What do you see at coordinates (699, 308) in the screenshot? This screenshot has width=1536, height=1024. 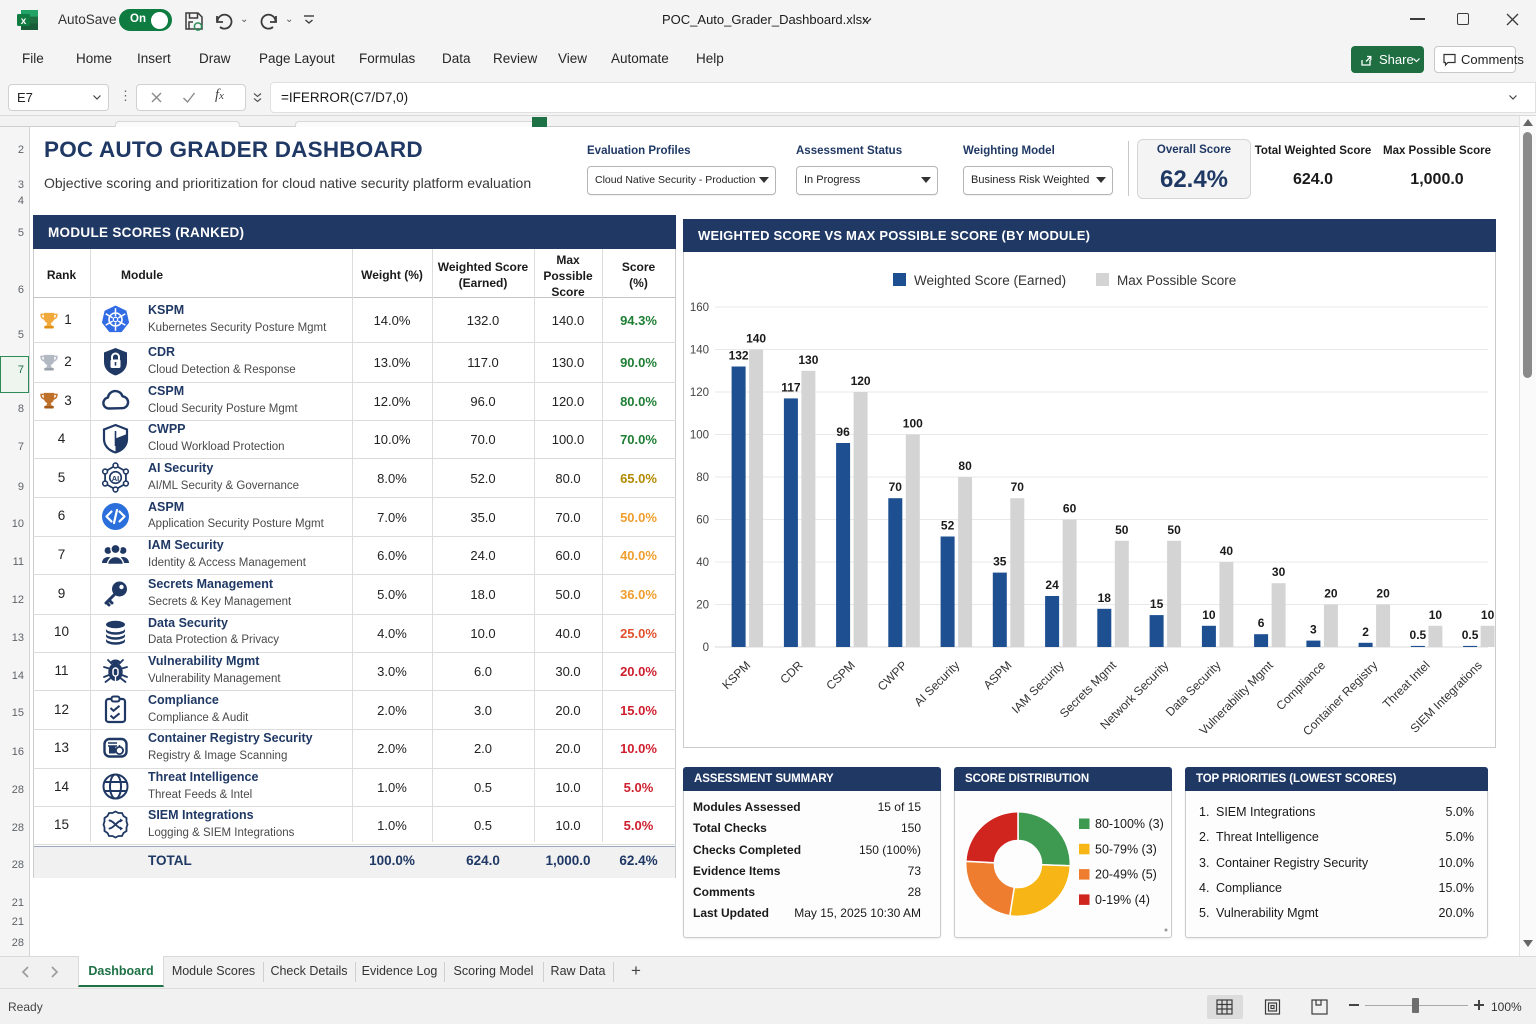 I see `svg-text: 160` at bounding box center [699, 308].